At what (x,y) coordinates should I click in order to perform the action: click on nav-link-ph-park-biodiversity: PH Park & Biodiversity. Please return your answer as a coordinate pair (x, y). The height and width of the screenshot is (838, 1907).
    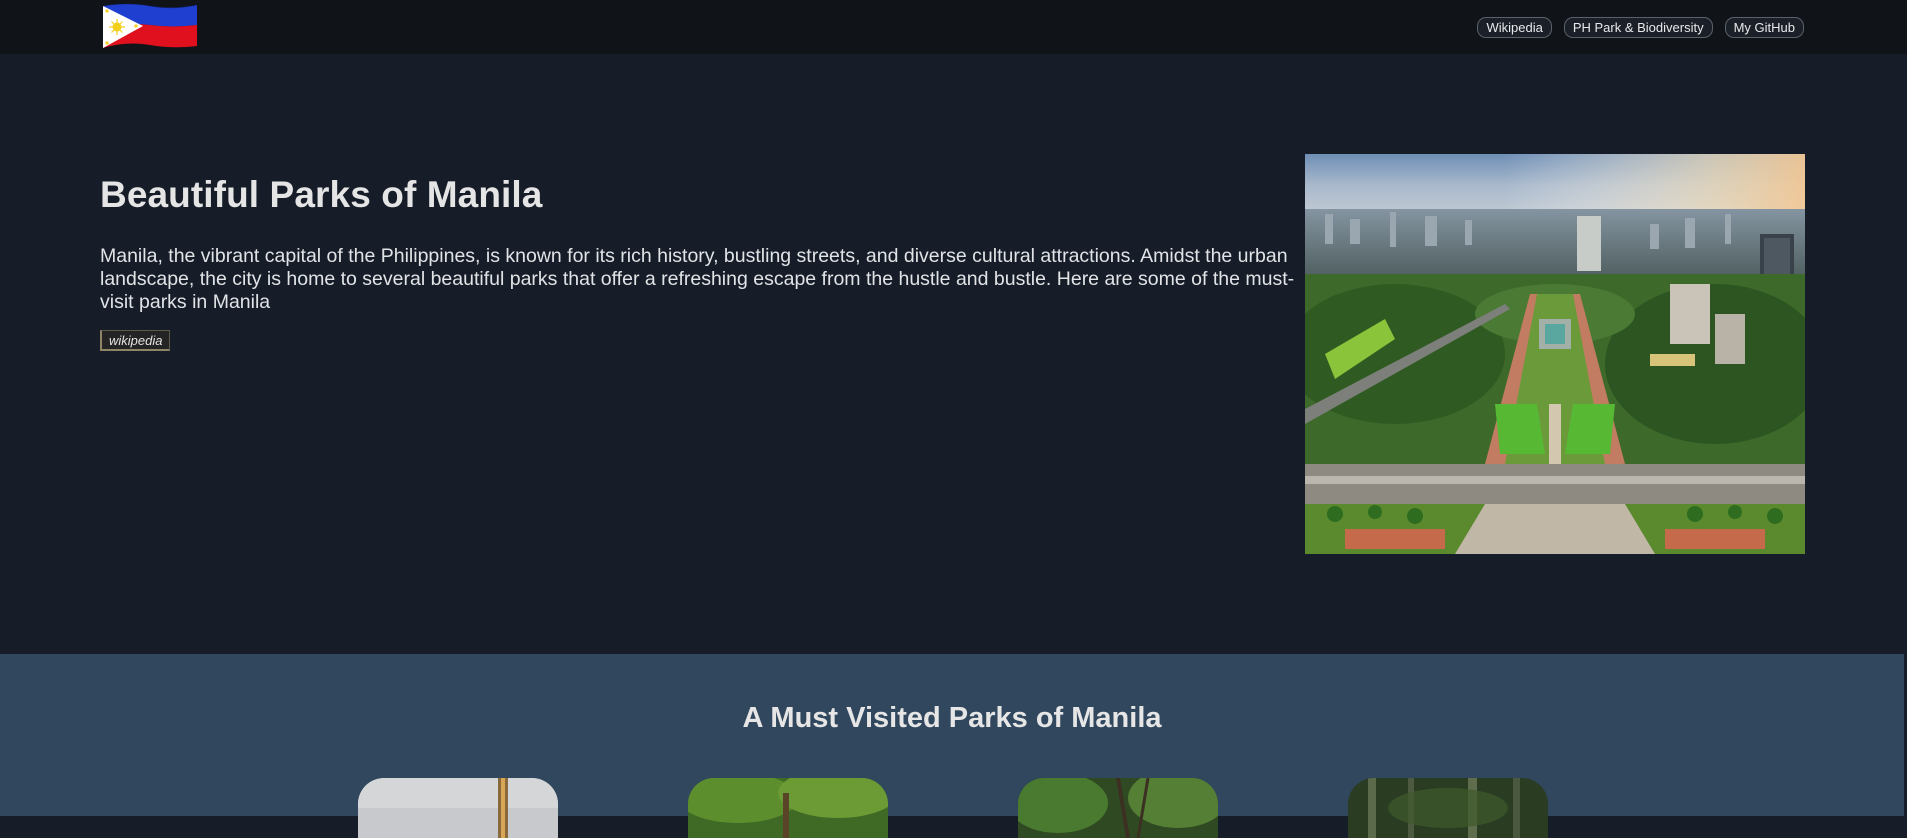
    Looking at the image, I should click on (1638, 27).